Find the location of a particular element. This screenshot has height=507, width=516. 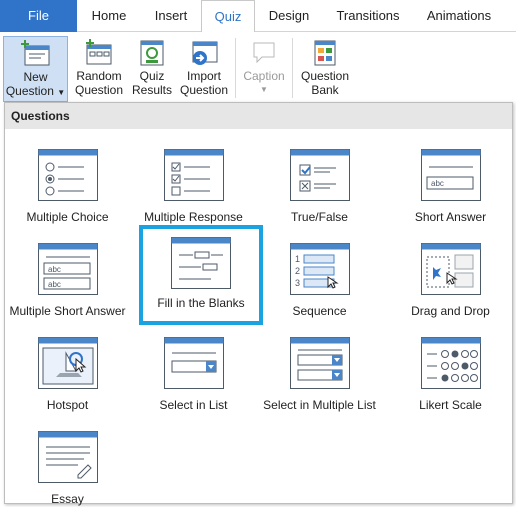

question-type-label: Multiple Response is located at coordinates (193, 217).